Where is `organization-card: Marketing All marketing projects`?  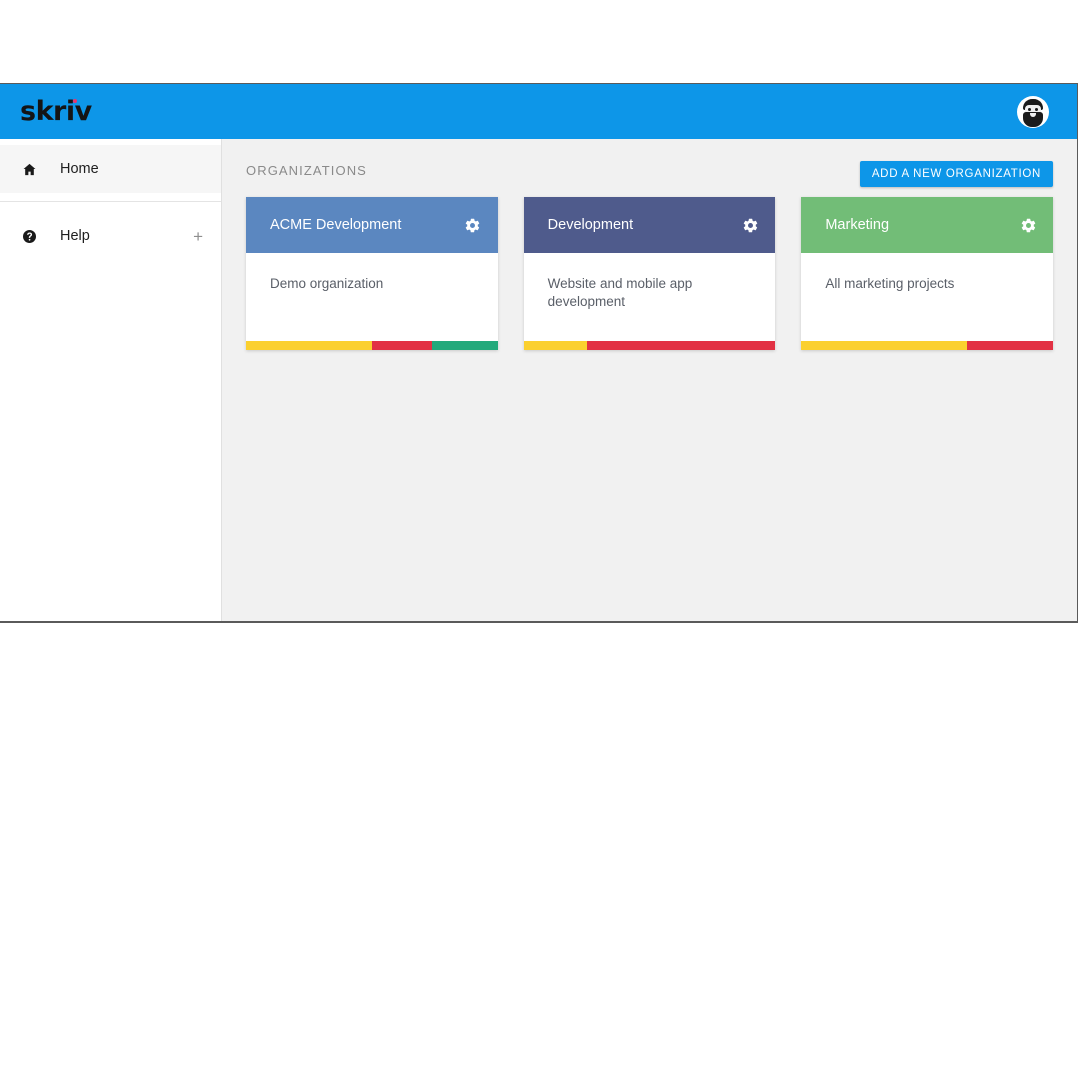 organization-card: Marketing All marketing projects is located at coordinates (927, 273).